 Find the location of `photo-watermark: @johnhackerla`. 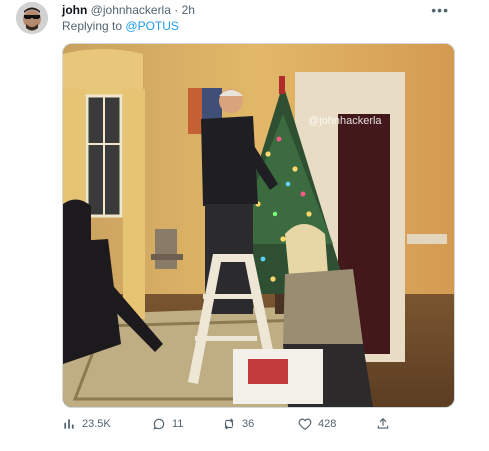

photo-watermark: @johnhackerla is located at coordinates (345, 121).